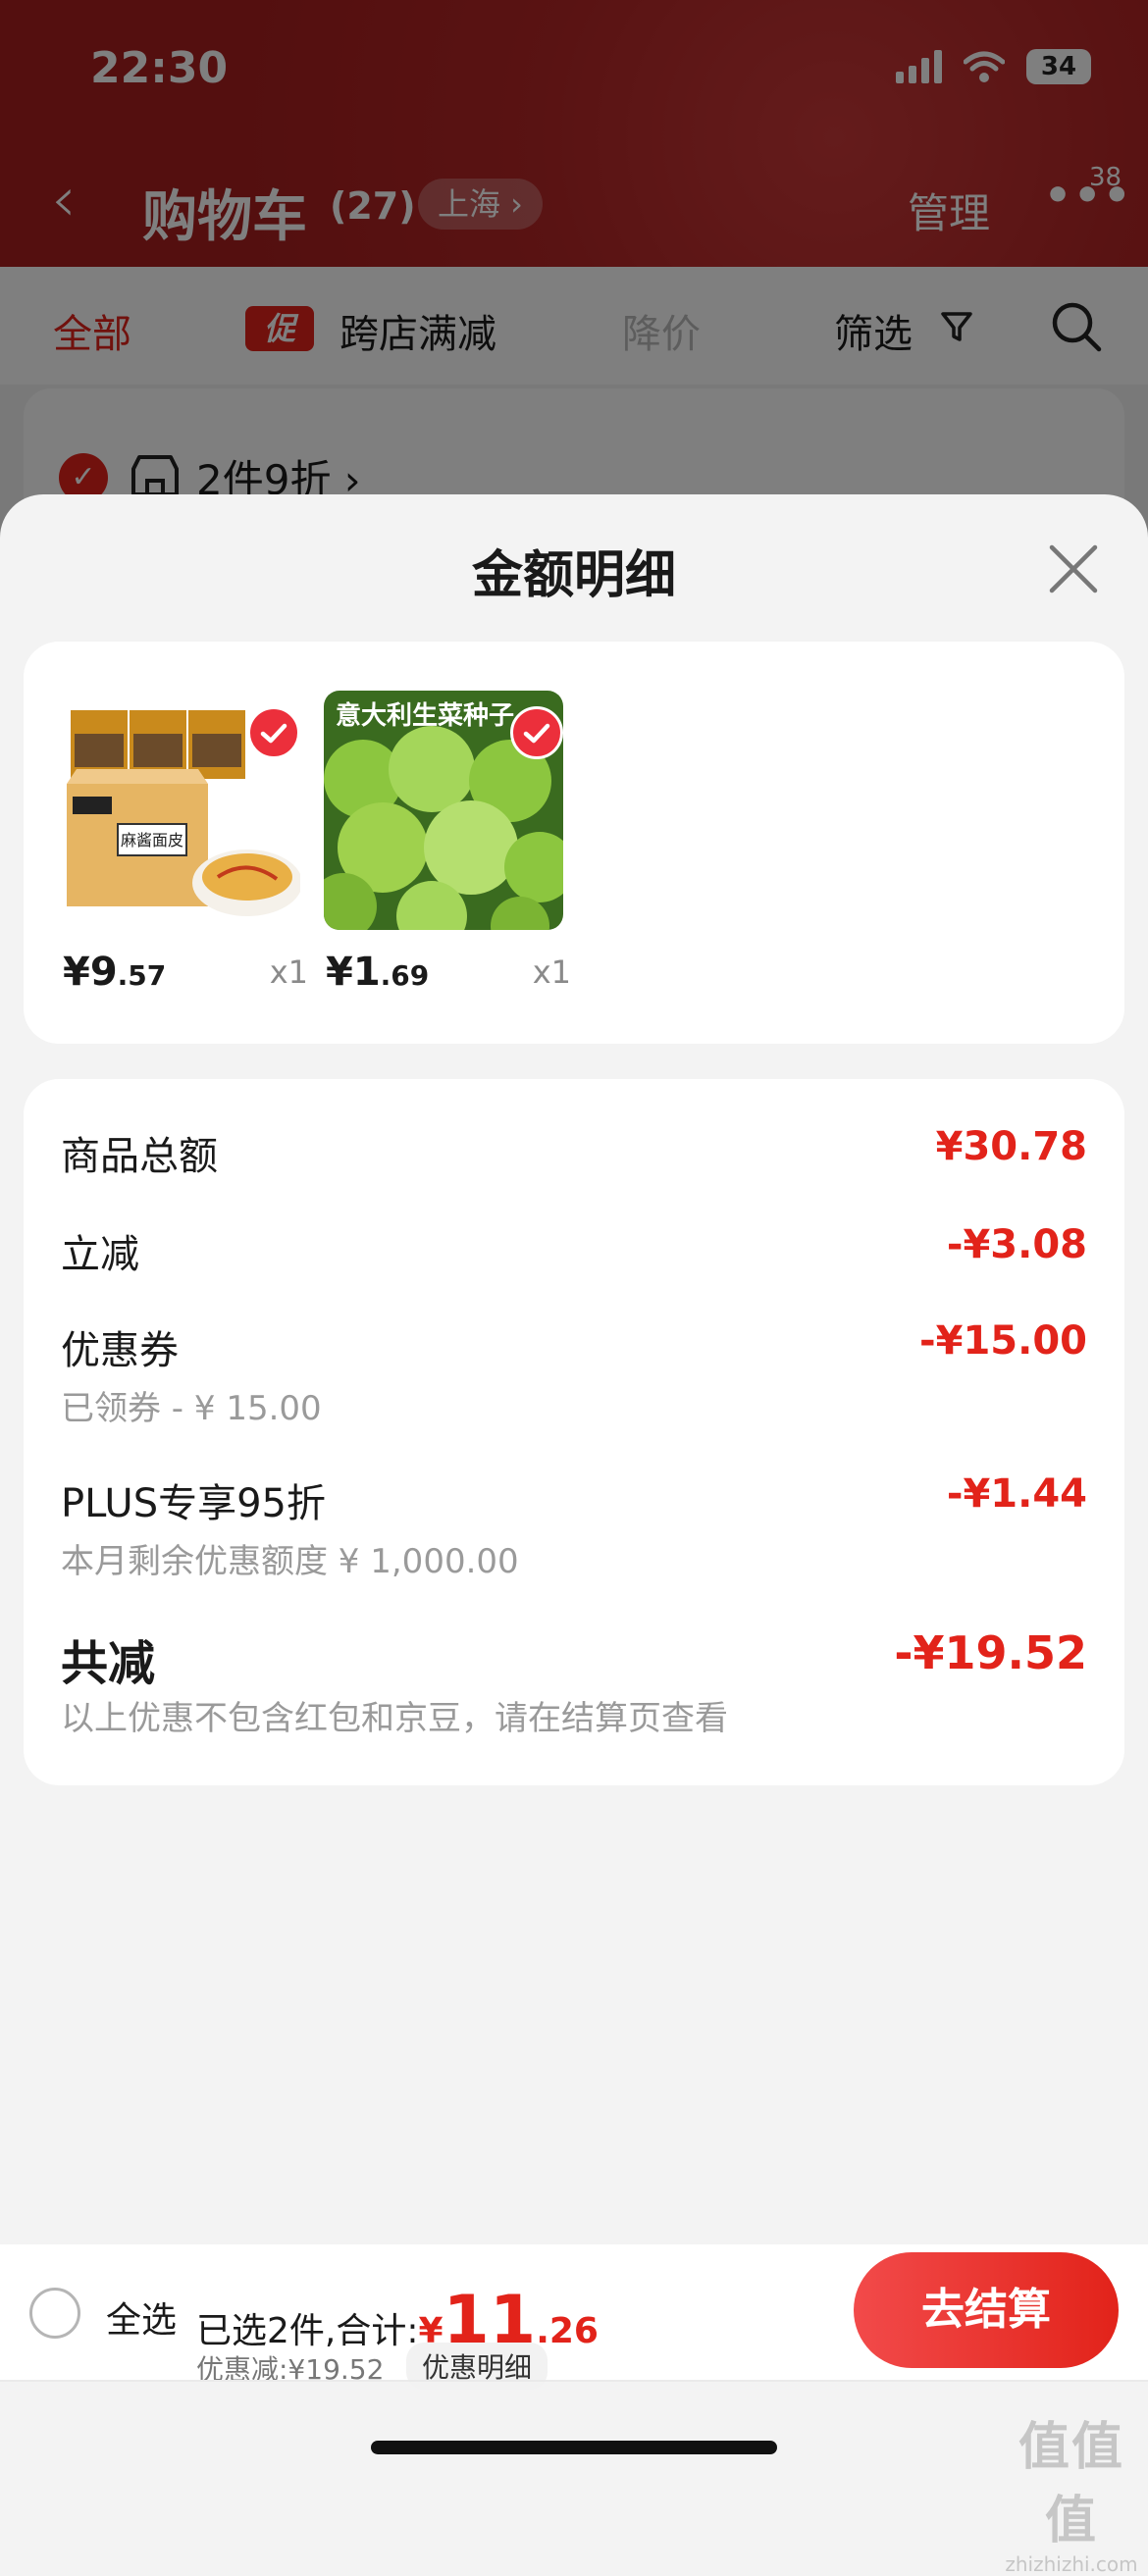 Image resolution: width=1148 pixels, height=2576 pixels. What do you see at coordinates (54, 2313) in the screenshot?
I see `select-all-checkbox` at bounding box center [54, 2313].